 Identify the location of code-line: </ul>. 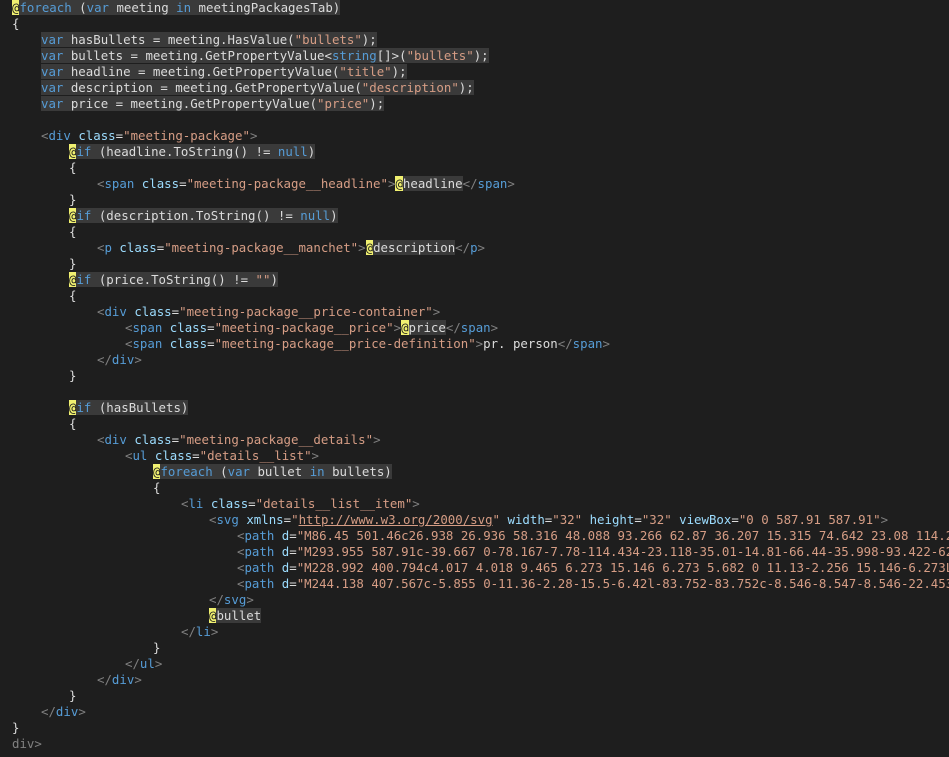
(143, 664).